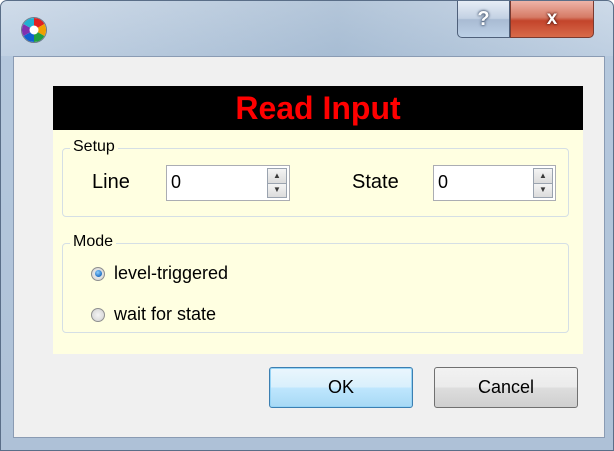  What do you see at coordinates (98, 314) in the screenshot?
I see `radio-button-unchecked` at bounding box center [98, 314].